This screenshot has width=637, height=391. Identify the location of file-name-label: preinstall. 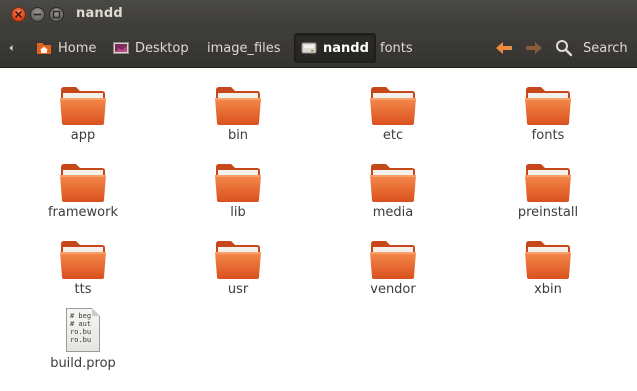
(548, 212).